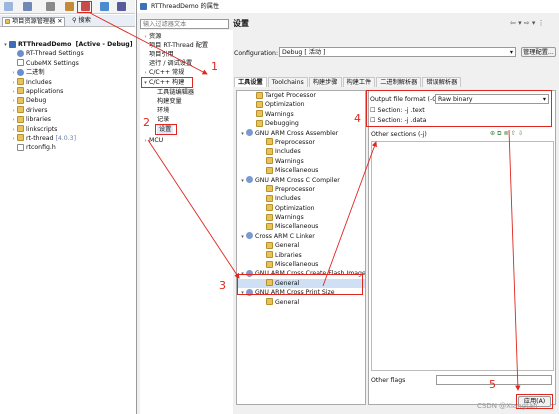 Image resolution: width=559 pixels, height=414 pixels. What do you see at coordinates (359, 82) in the screenshot?
I see `tab-build-artifact: 构建工件` at bounding box center [359, 82].